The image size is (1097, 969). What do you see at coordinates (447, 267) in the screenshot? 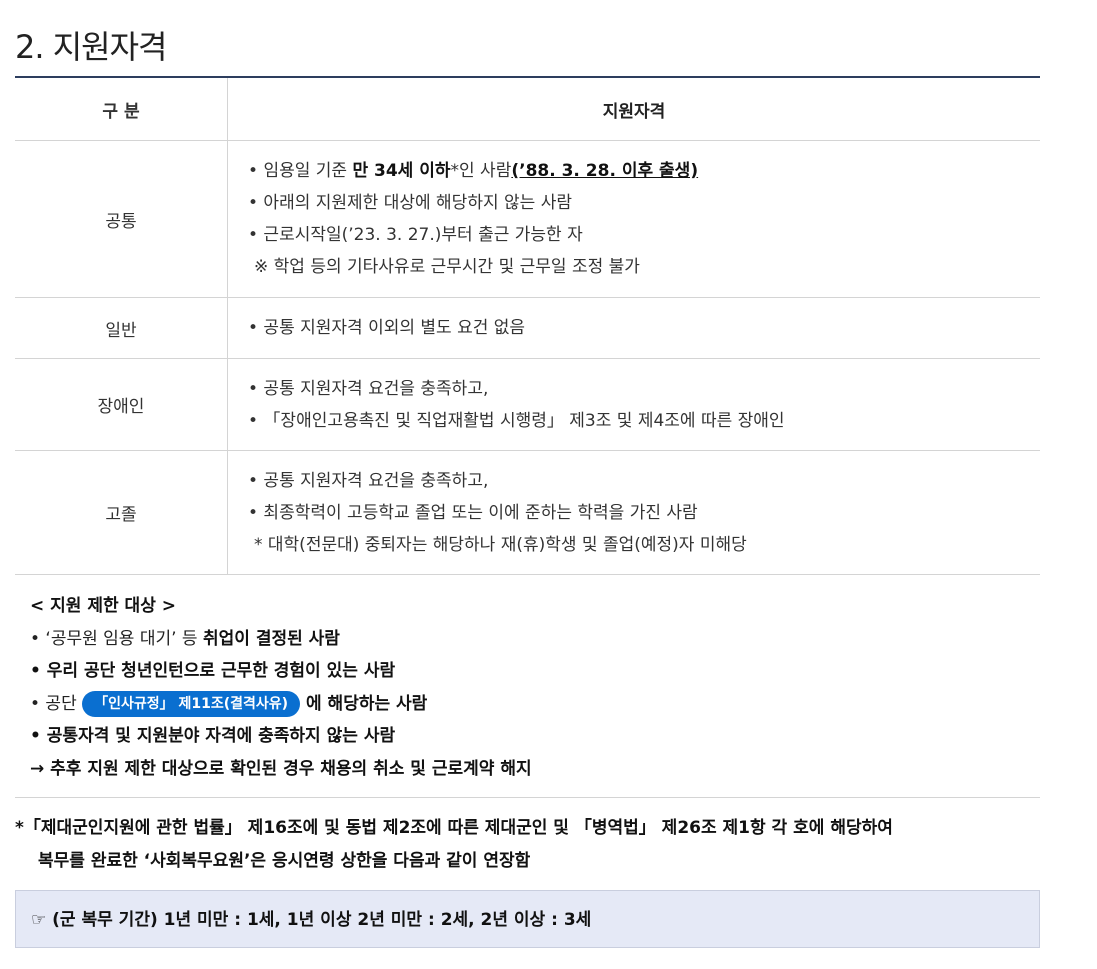
I see `note-item: ※ 학업 등의 기타사유로 근무시간 및 근무일 조정 불가` at bounding box center [447, 267].